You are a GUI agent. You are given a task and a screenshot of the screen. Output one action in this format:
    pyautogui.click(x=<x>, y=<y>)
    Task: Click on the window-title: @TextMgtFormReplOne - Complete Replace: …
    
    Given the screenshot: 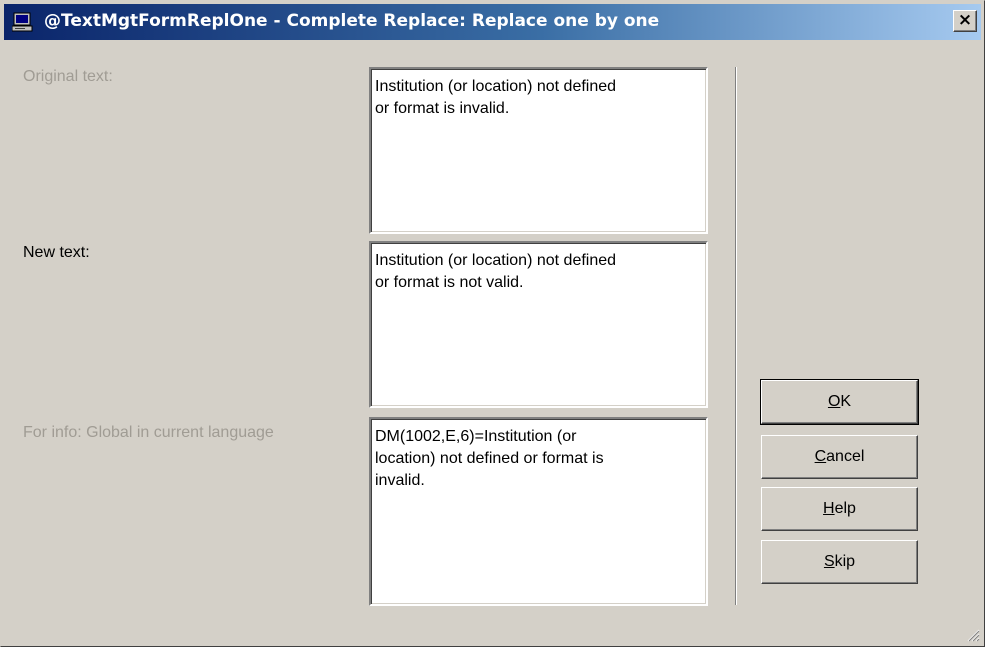 What is the action you would take?
    pyautogui.click(x=352, y=21)
    